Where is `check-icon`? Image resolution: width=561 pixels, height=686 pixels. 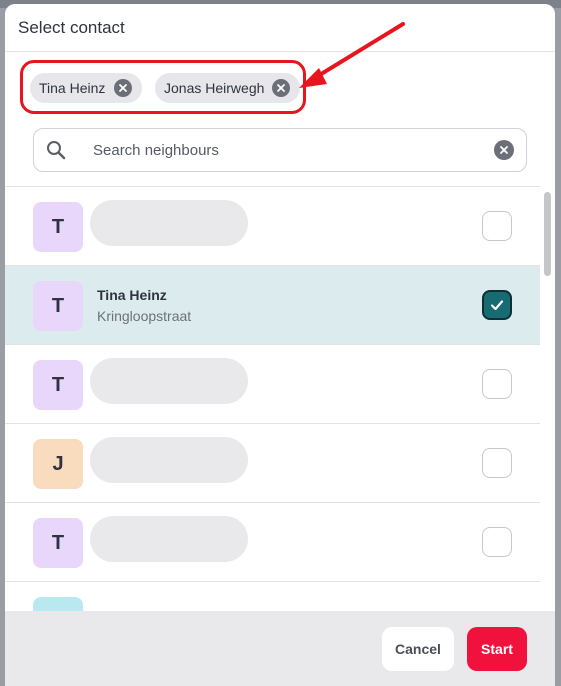
check-icon is located at coordinates (497, 305).